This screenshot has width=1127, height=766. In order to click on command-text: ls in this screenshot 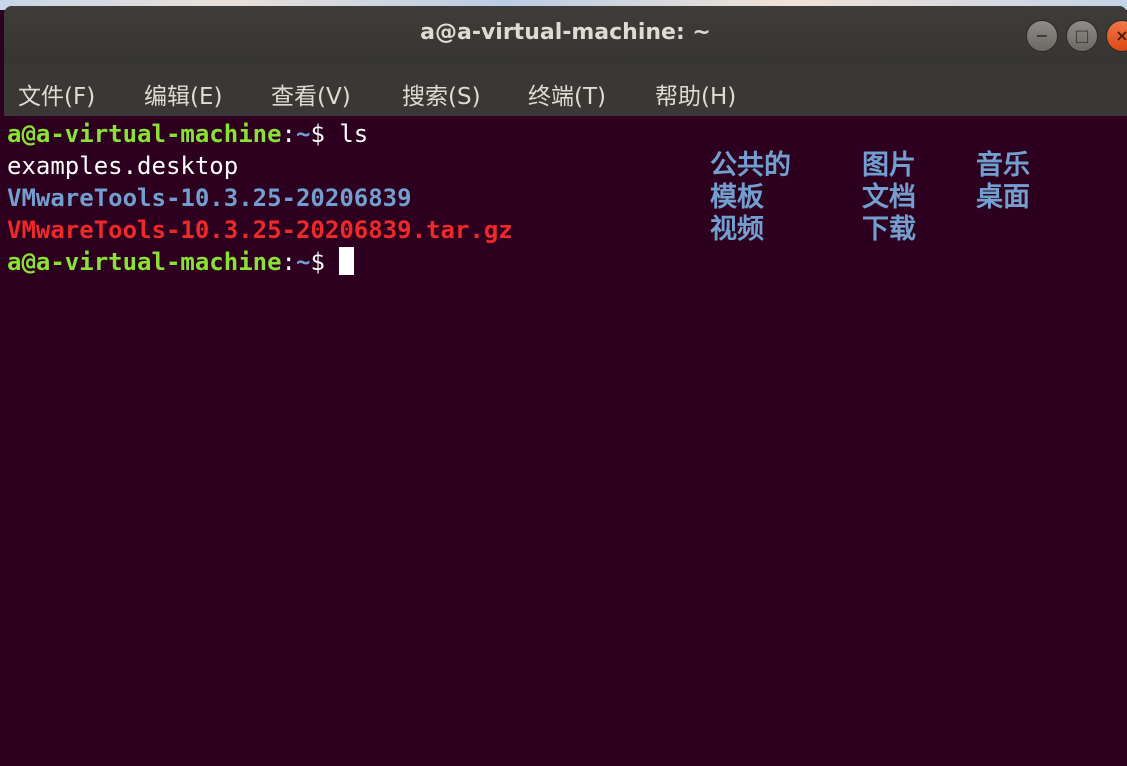, I will do `click(354, 134)`.